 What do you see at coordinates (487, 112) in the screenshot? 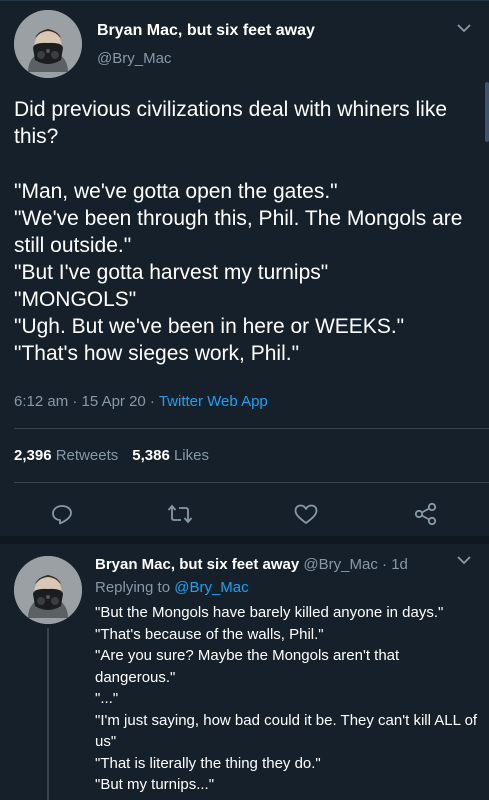
I see `scroll-indicator` at bounding box center [487, 112].